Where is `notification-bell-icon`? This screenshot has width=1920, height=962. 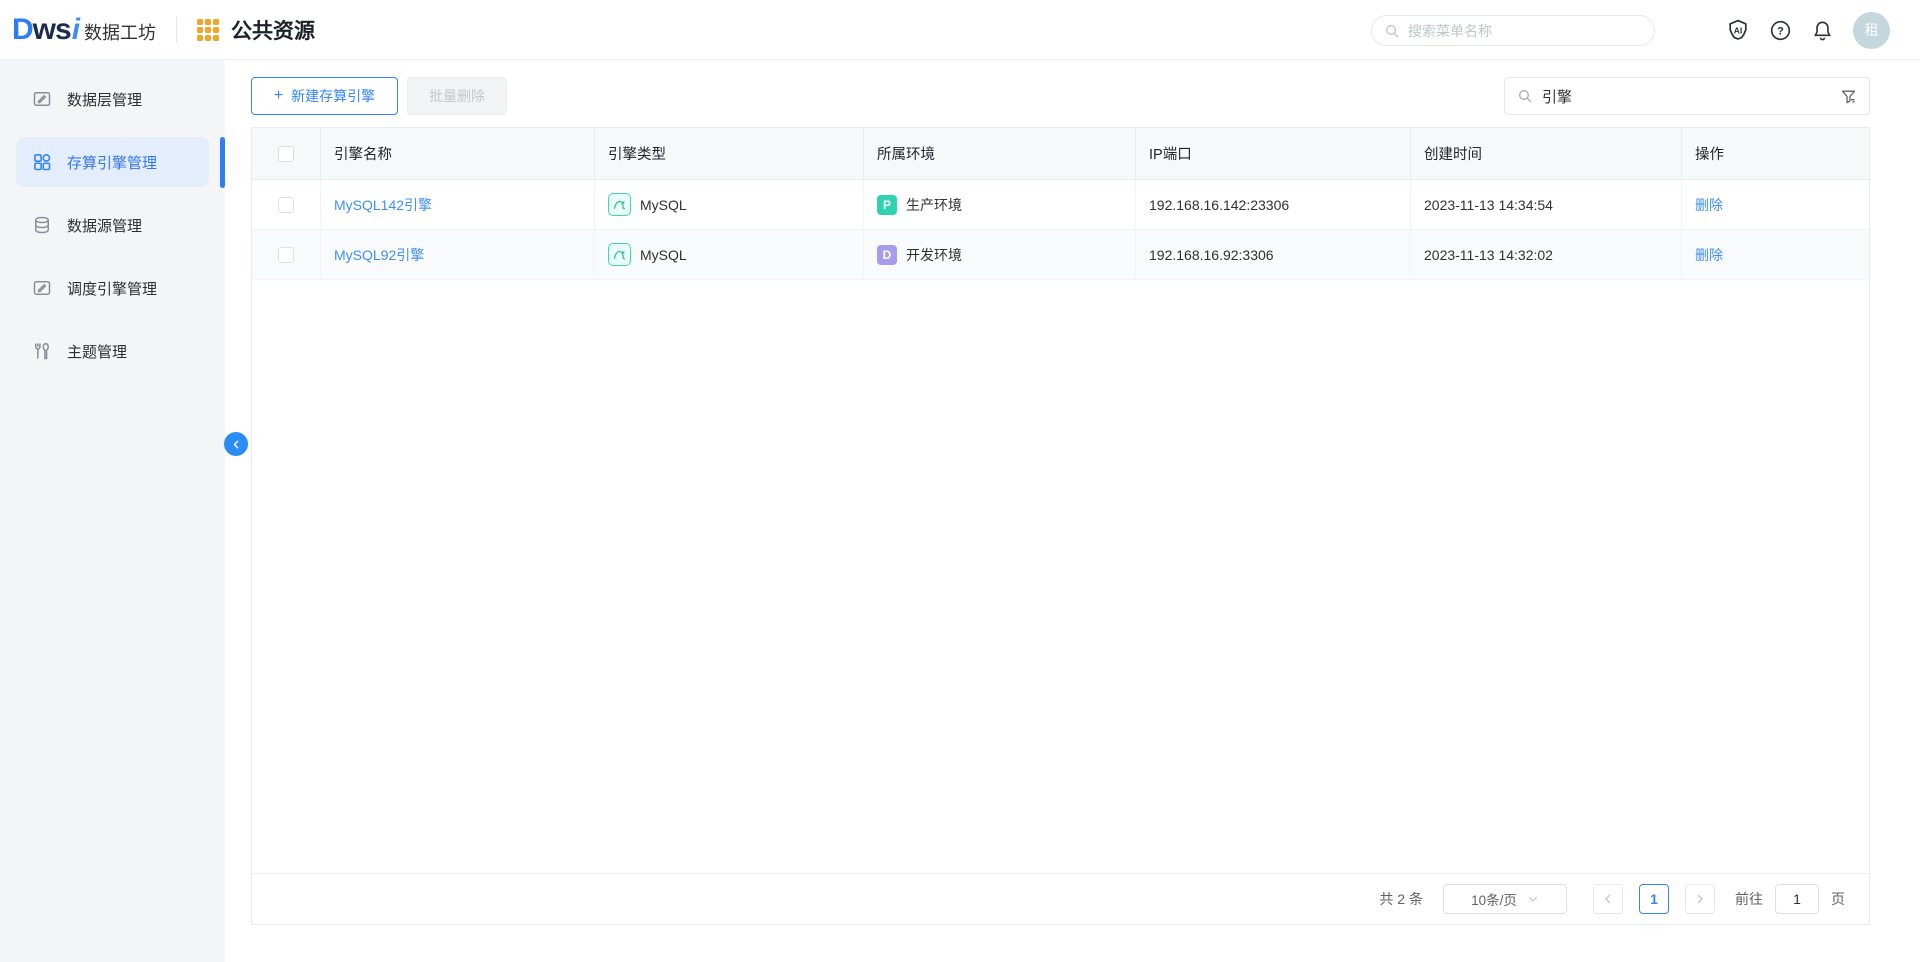 notification-bell-icon is located at coordinates (1822, 30).